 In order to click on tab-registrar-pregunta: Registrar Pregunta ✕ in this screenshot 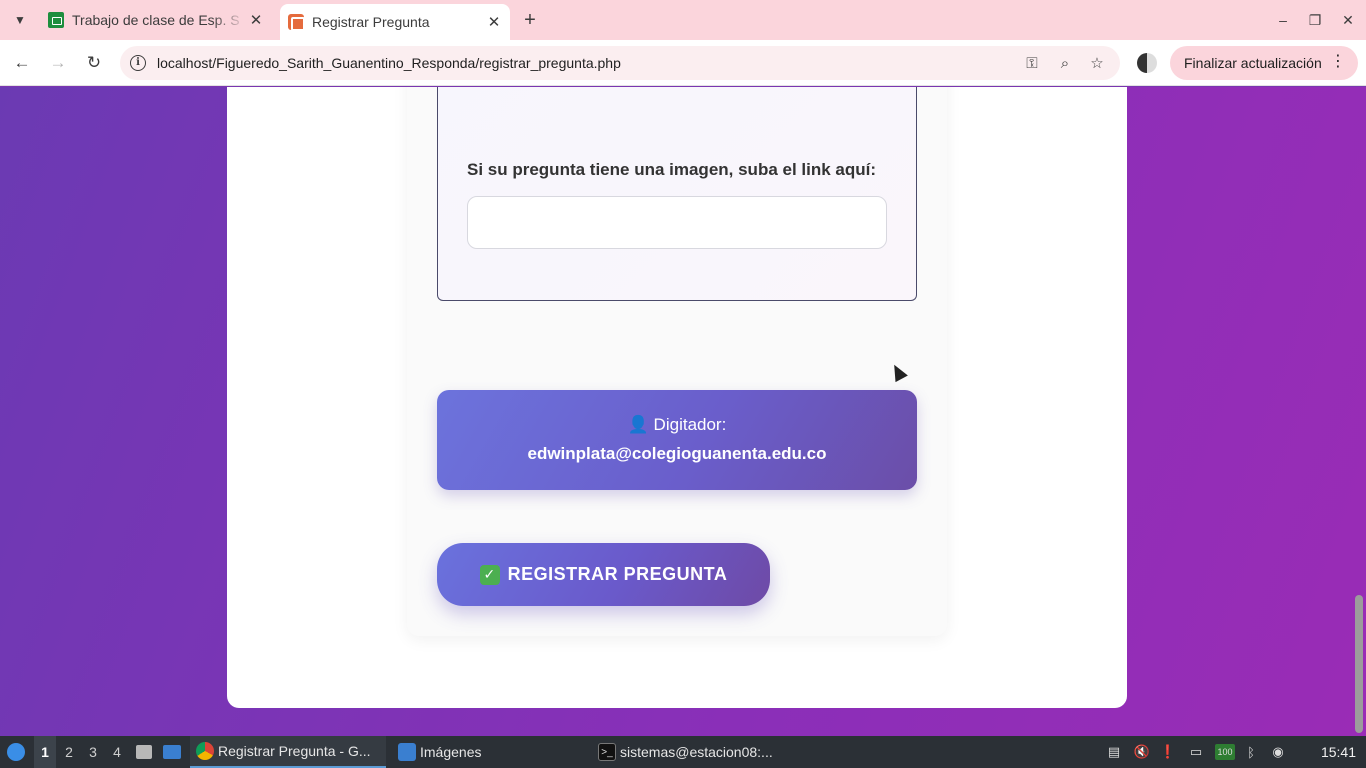, I will do `click(395, 22)`.